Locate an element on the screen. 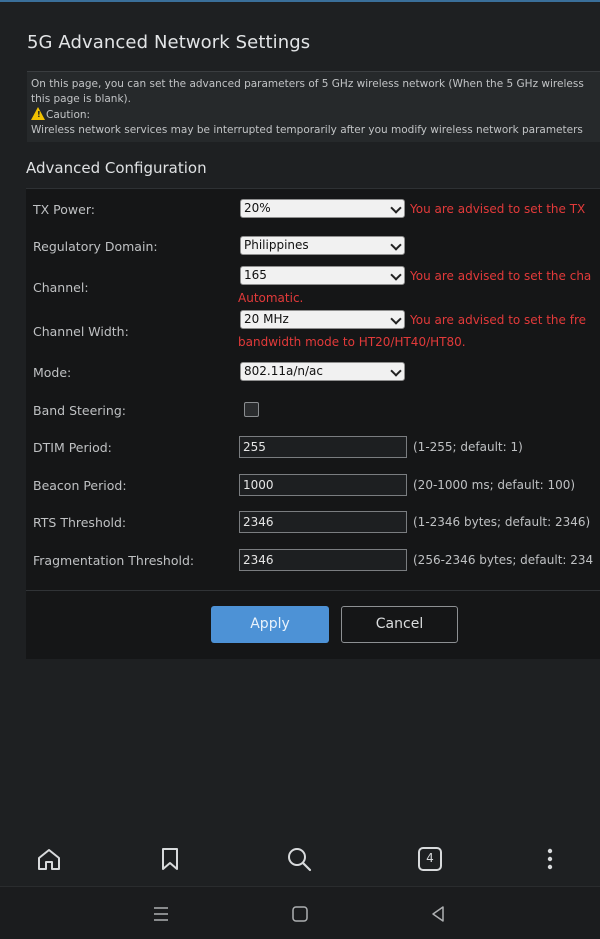 The height and width of the screenshot is (939, 600). channel-width-select: 20 MHz is located at coordinates (322, 319).